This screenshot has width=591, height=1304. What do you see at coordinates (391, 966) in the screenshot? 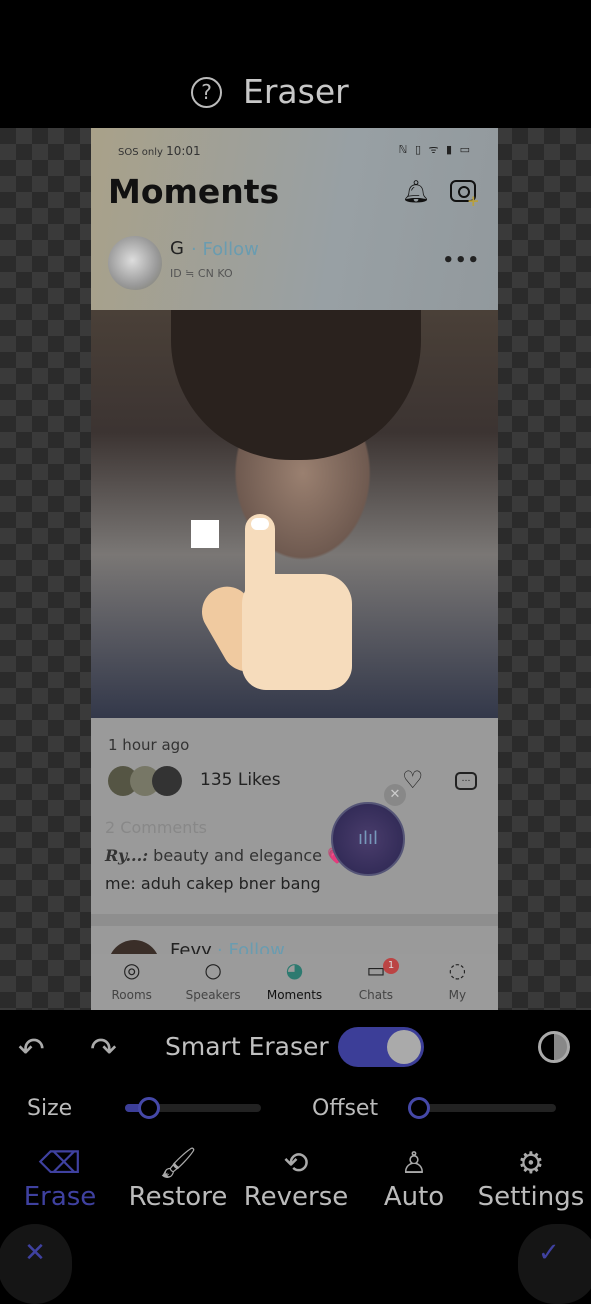
I see `chats-badge: 1` at bounding box center [391, 966].